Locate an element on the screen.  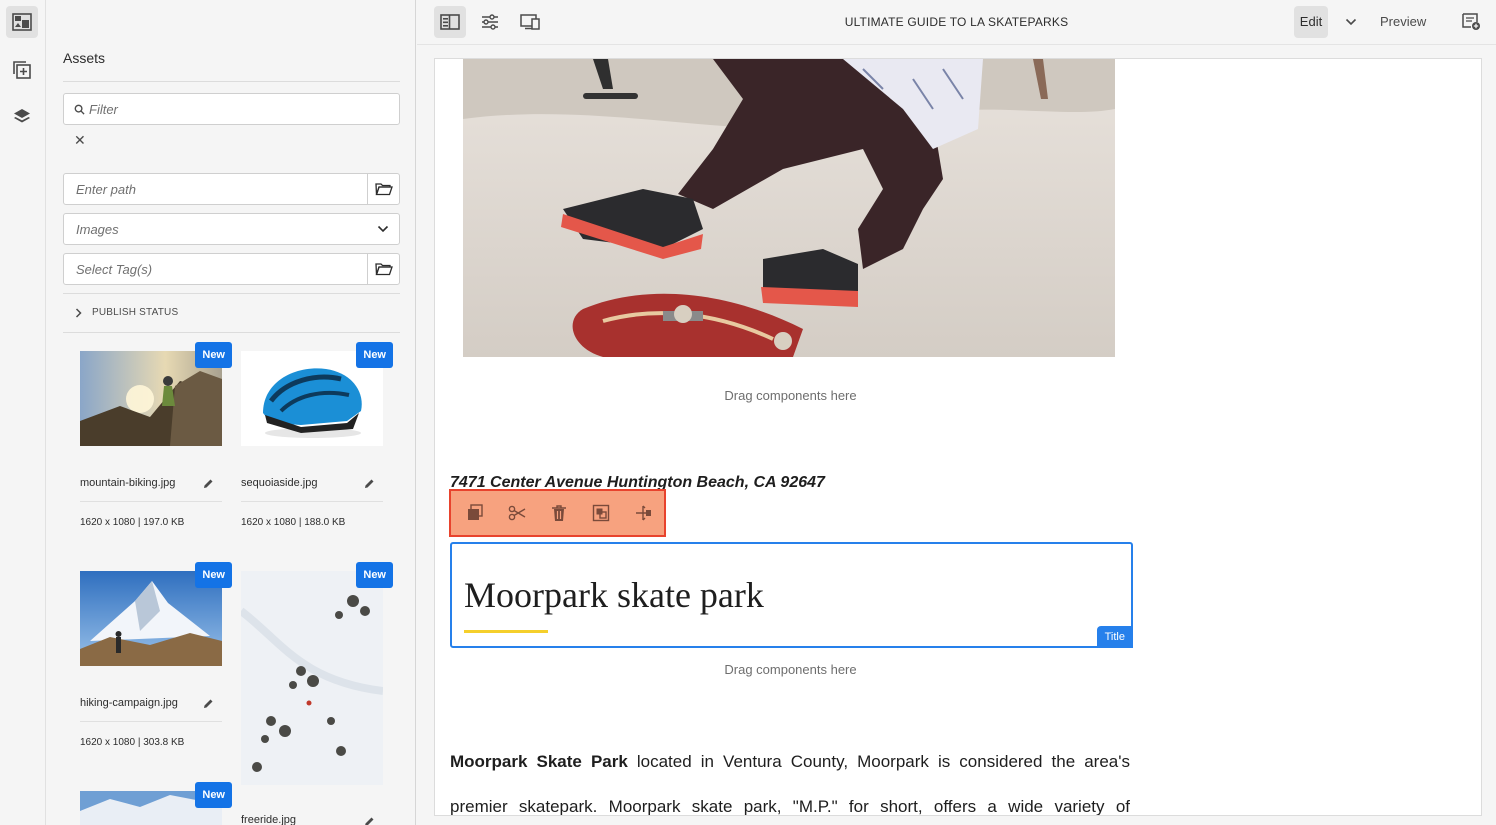
asset-meta: 1620 x 1080 | 303.8 KB is located at coordinates (132, 742).